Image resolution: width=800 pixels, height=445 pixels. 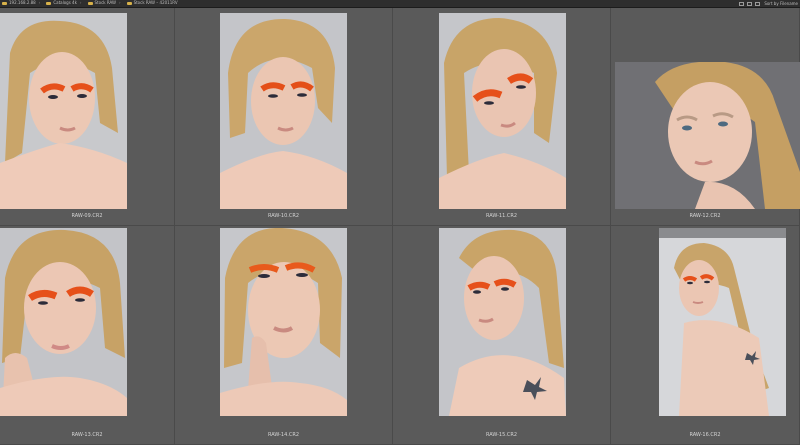 What do you see at coordinates (283, 435) in the screenshot?
I see `thumbnail-filename: RAW-14.CR2` at bounding box center [283, 435].